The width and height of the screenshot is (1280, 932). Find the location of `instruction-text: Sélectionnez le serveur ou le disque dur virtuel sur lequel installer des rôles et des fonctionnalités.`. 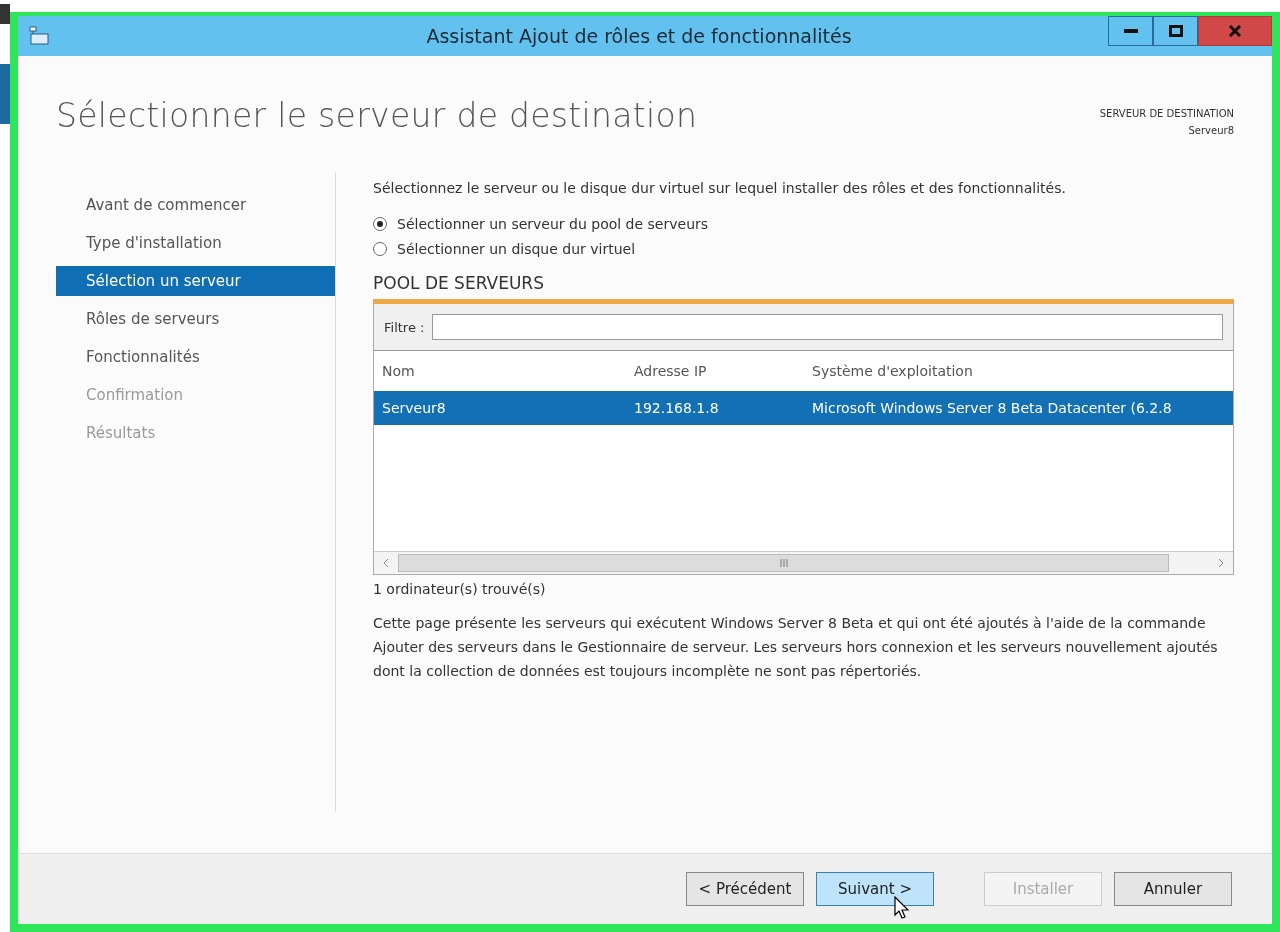

instruction-text: Sélectionnez le serveur ou le disque dur virtuel sur lequel installer des rôles et des fonctionnalités. is located at coordinates (720, 188).